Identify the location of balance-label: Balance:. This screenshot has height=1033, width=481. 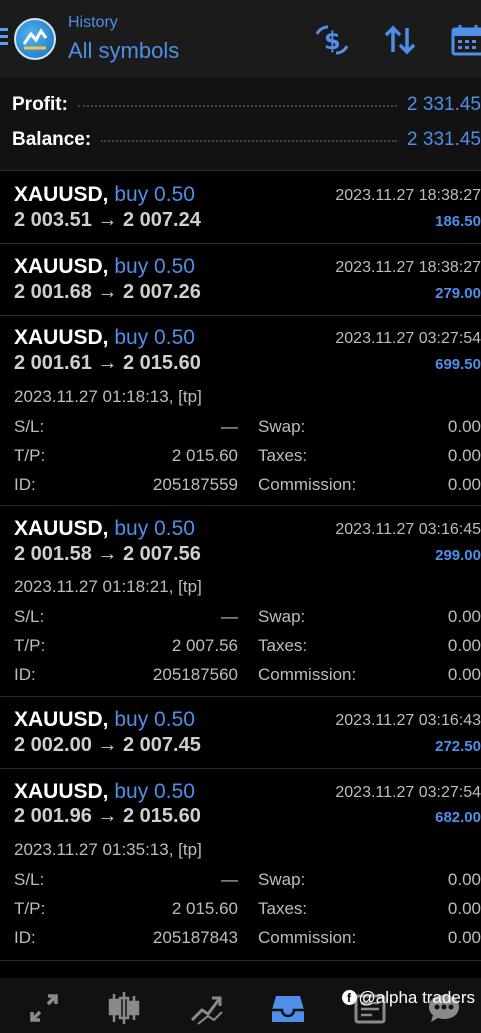
(52, 139).